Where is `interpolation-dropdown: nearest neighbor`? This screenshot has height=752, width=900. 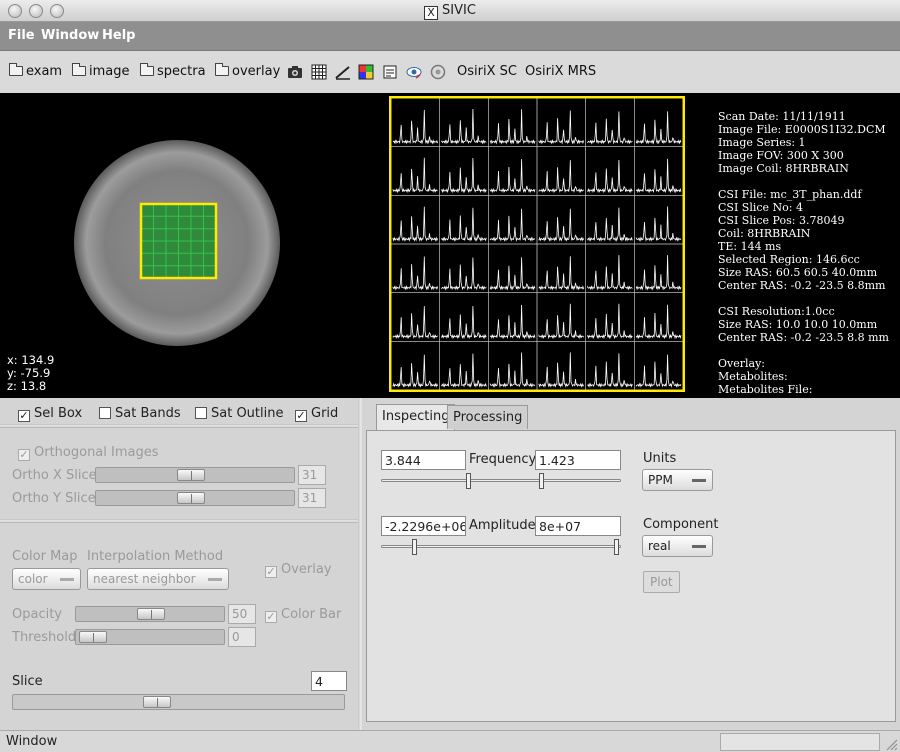
interpolation-dropdown: nearest neighbor is located at coordinates (158, 579).